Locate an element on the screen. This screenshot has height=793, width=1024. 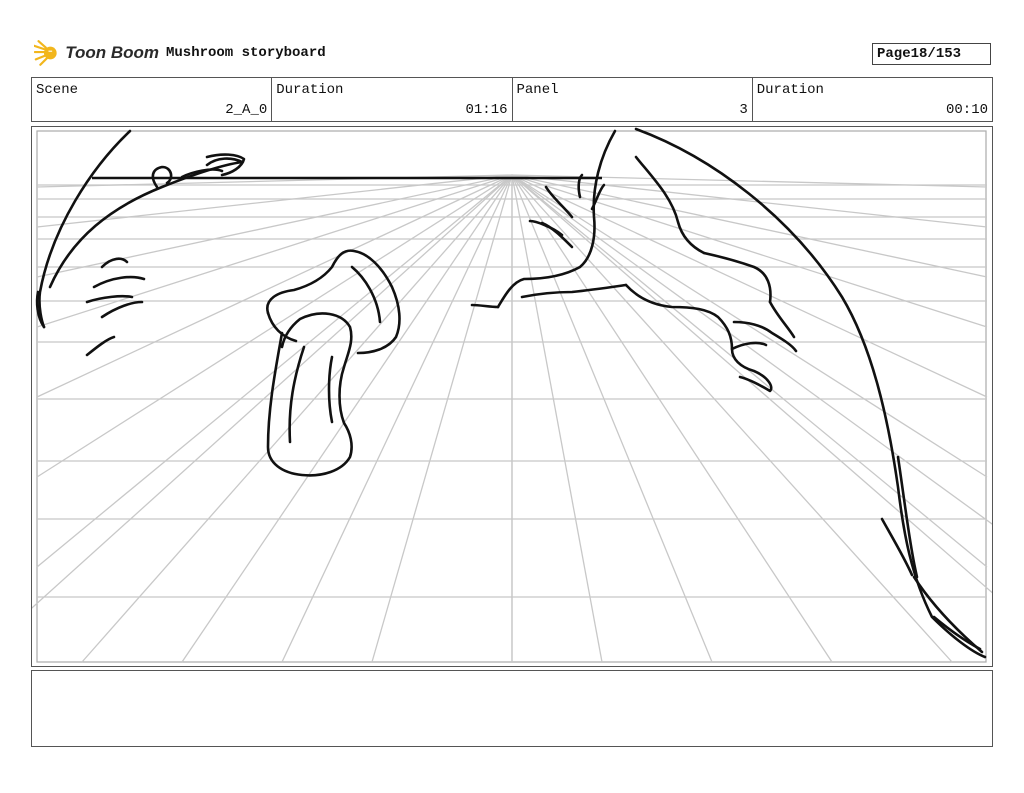
page-indicator: Page 18/153 is located at coordinates (931, 54).